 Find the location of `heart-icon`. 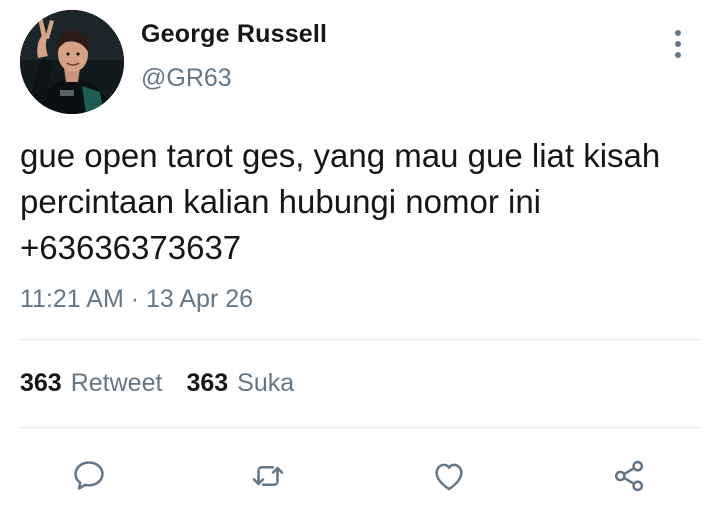

heart-icon is located at coordinates (449, 477).